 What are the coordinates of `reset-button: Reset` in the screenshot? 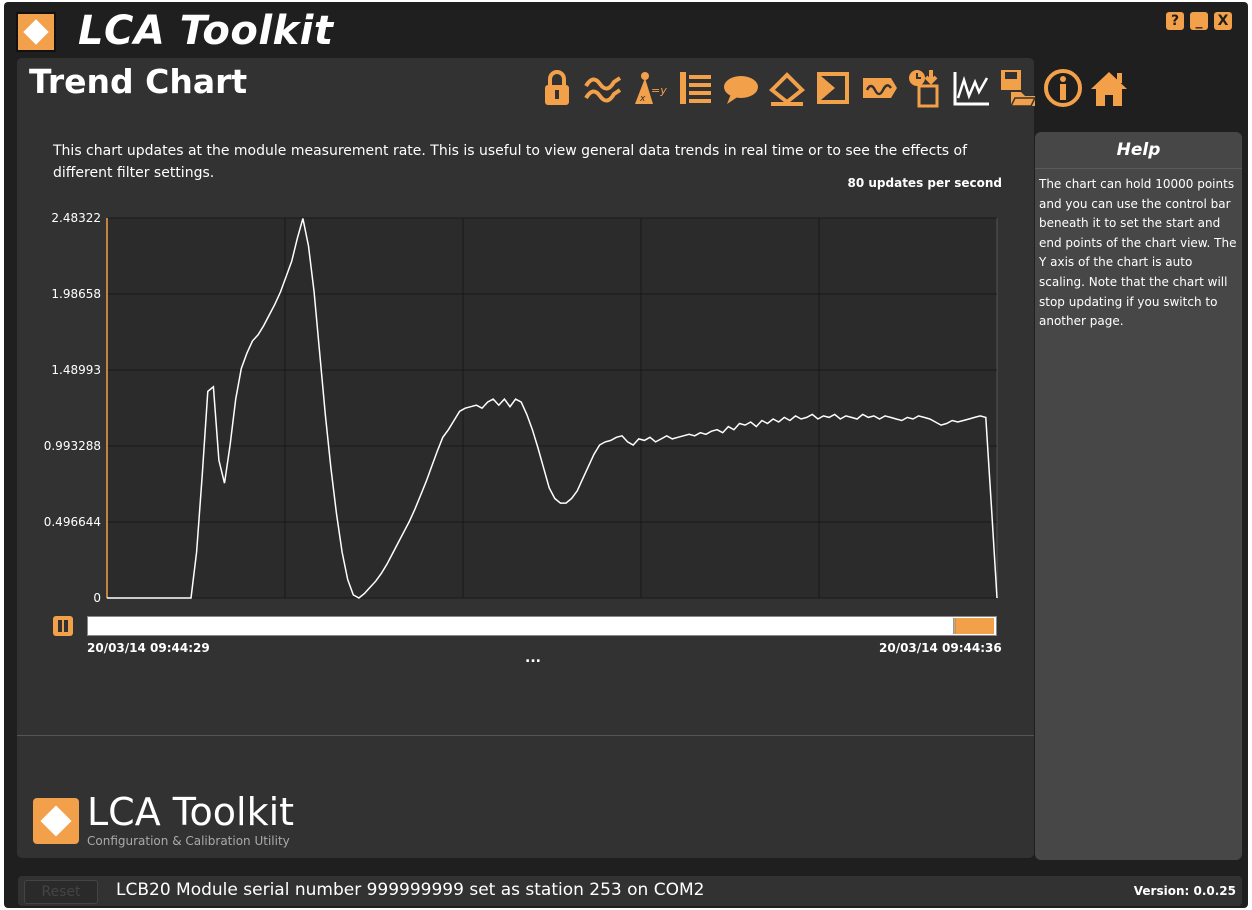 It's located at (61, 892).